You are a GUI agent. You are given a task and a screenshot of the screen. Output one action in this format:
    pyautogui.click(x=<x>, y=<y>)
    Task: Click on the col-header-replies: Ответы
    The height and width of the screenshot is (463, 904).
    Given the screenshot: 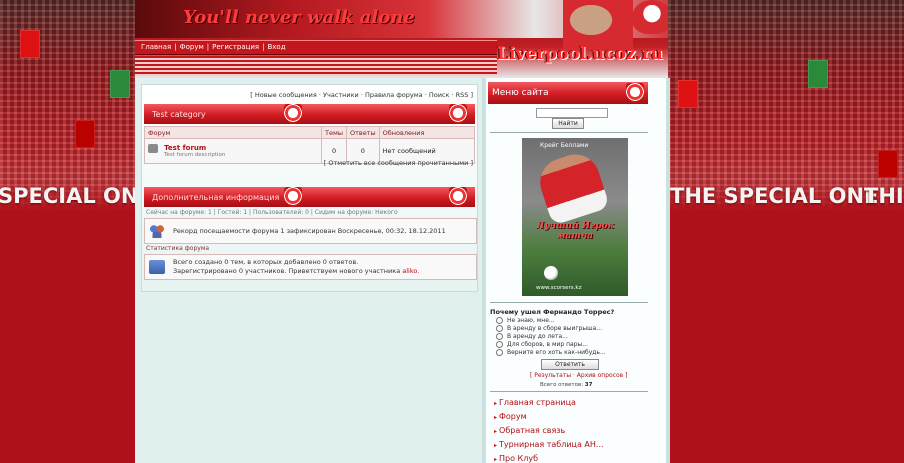 What is the action you would take?
    pyautogui.click(x=363, y=132)
    